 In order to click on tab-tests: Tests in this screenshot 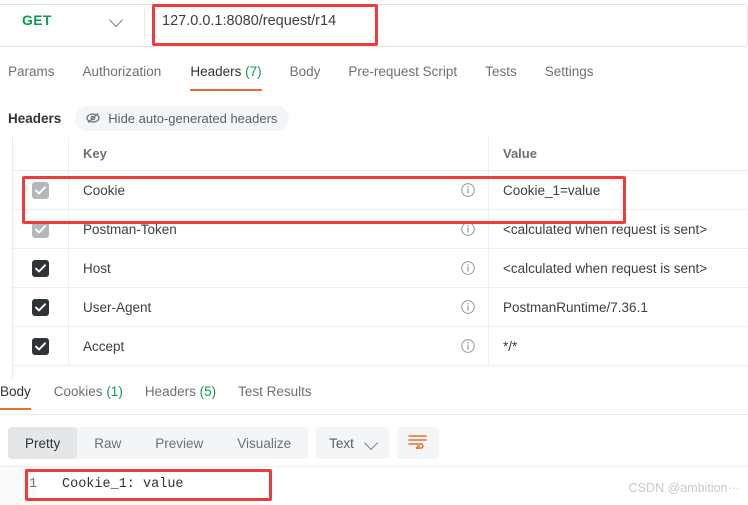, I will do `click(501, 75)`.